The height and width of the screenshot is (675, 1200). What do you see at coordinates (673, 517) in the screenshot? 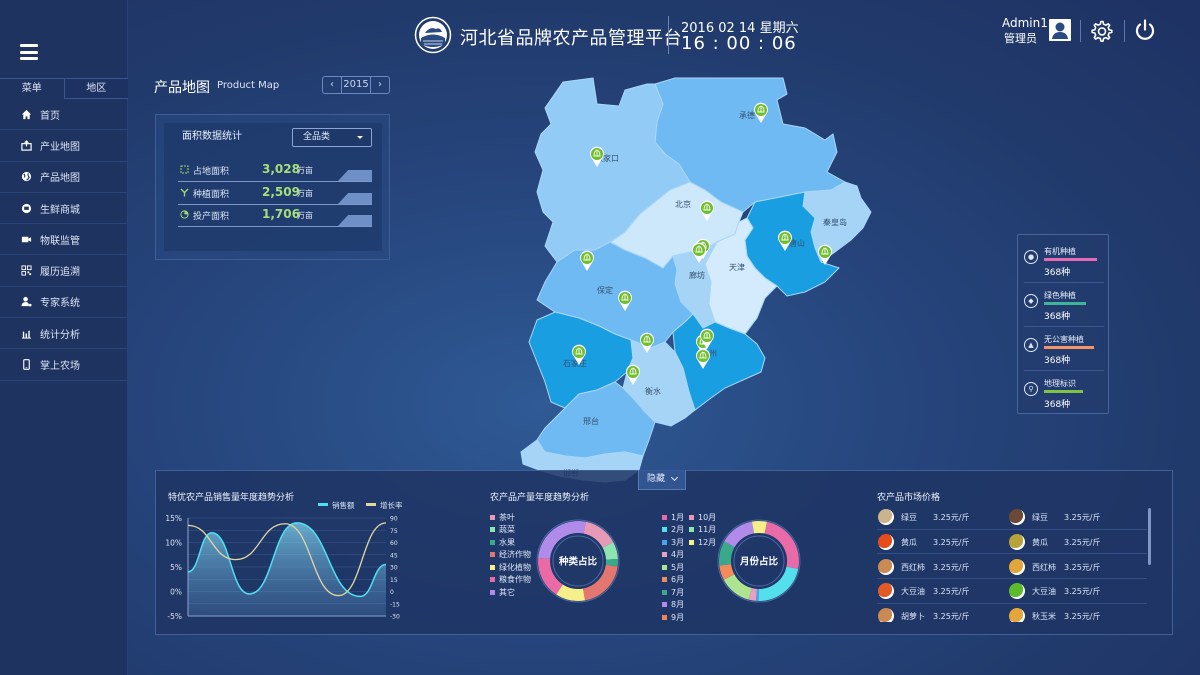
I see `legend-entry: 1月` at bounding box center [673, 517].